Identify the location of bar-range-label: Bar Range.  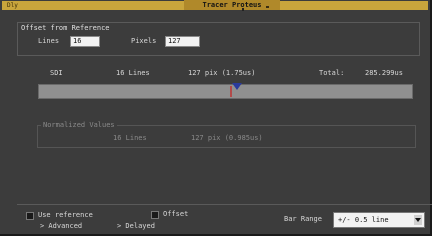
(303, 219).